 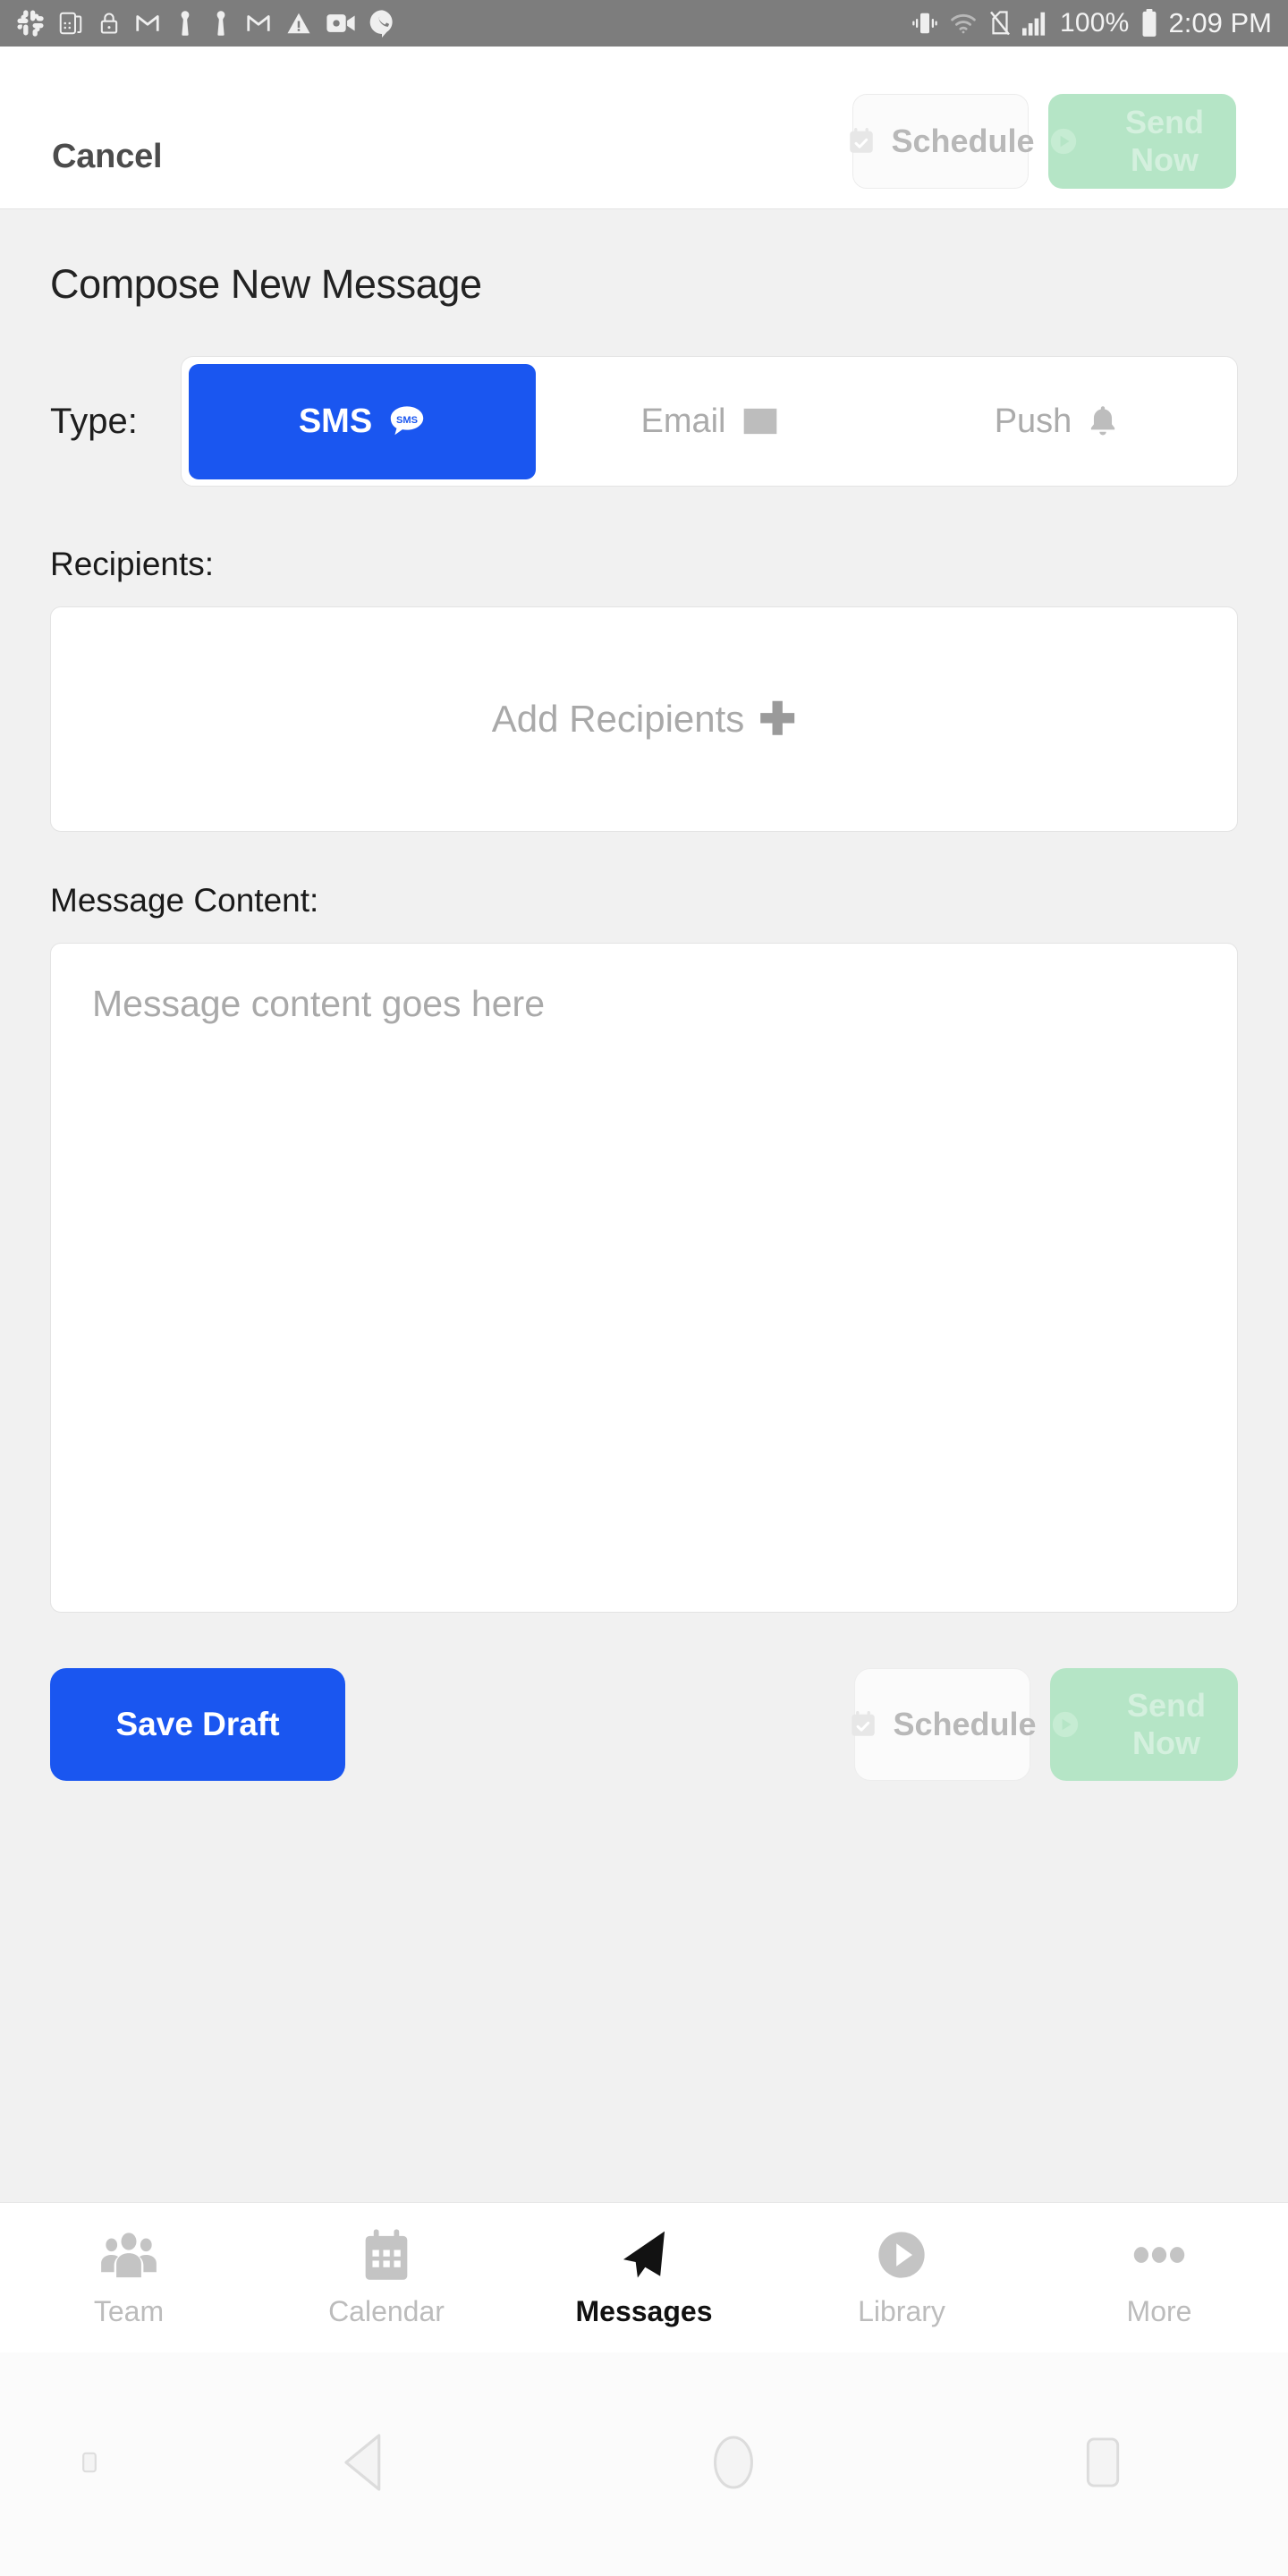 What do you see at coordinates (963, 141) in the screenshot?
I see `topbar-schedule-label: Schedule` at bounding box center [963, 141].